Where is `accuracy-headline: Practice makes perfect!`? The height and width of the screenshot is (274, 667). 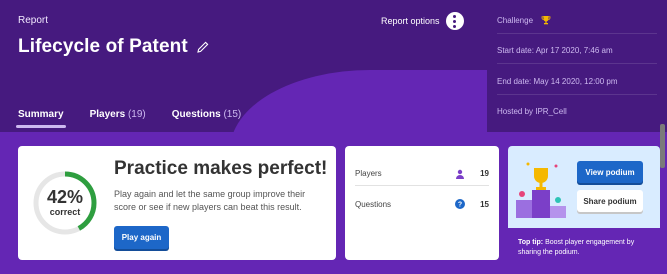
accuracy-headline: Practice makes perfect! is located at coordinates (221, 168).